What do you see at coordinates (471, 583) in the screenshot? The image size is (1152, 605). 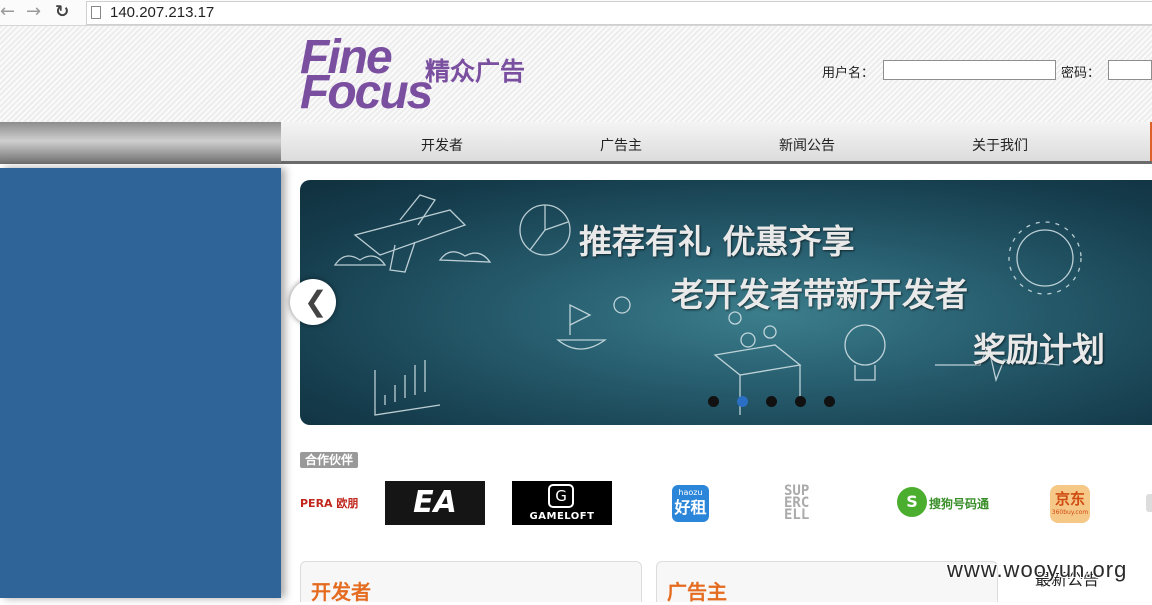 I see `developer-panel: 开发者` at bounding box center [471, 583].